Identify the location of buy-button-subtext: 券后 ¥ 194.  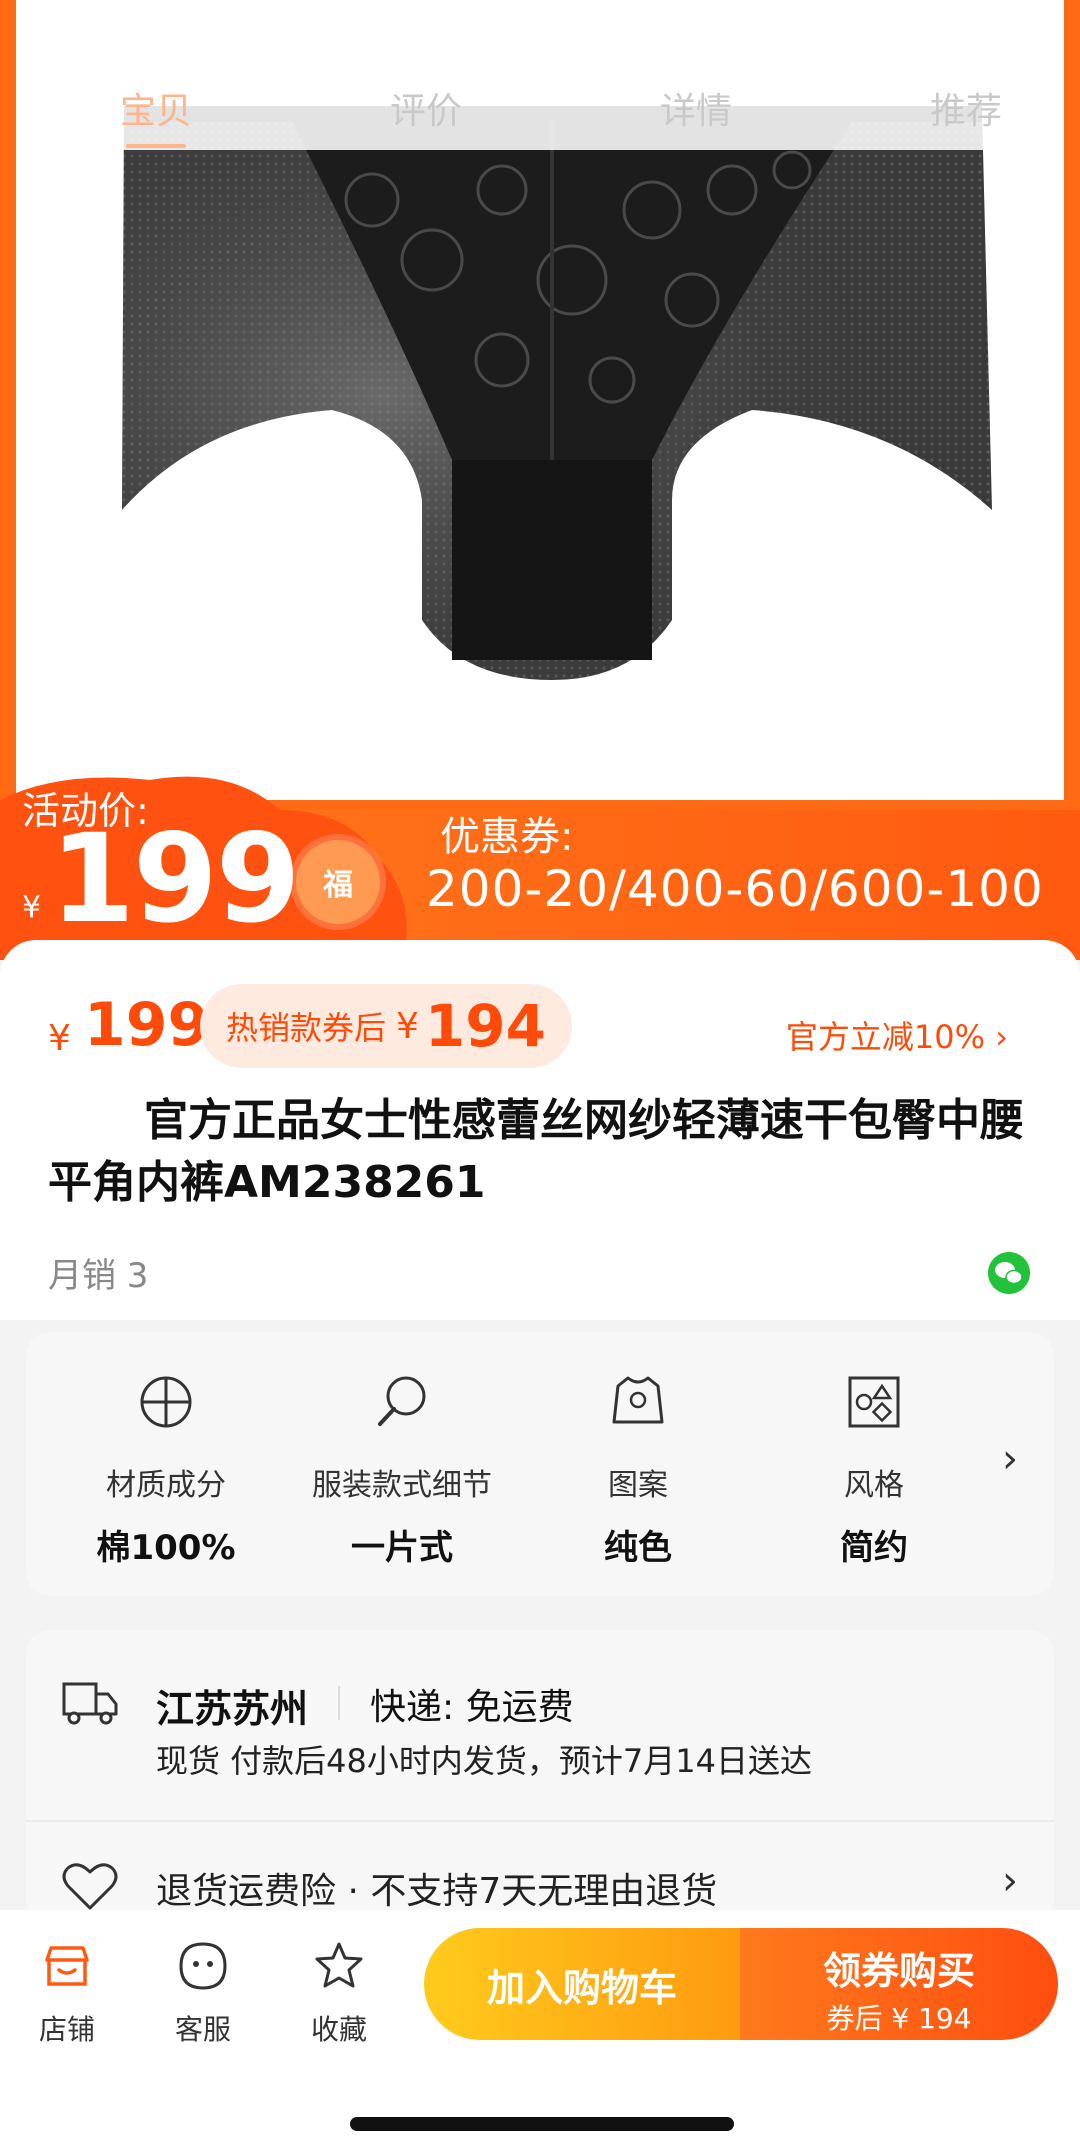
(899, 2018).